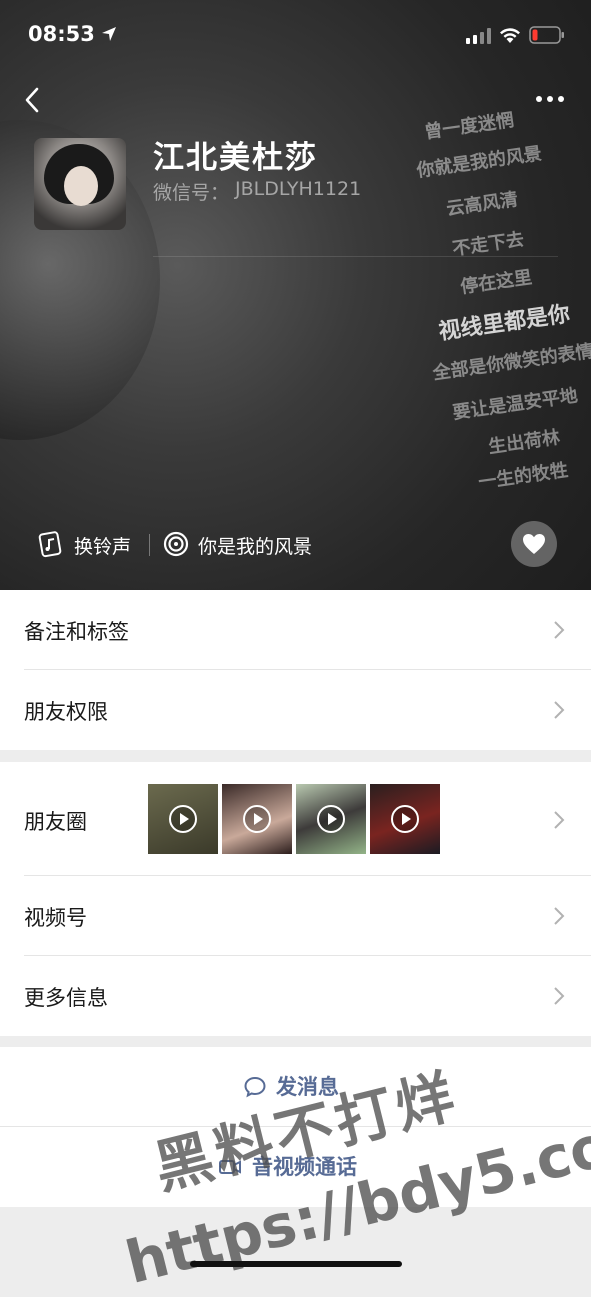 This screenshot has height=1297, width=591. What do you see at coordinates (510, 35) in the screenshot?
I see `wifi-icon` at bounding box center [510, 35].